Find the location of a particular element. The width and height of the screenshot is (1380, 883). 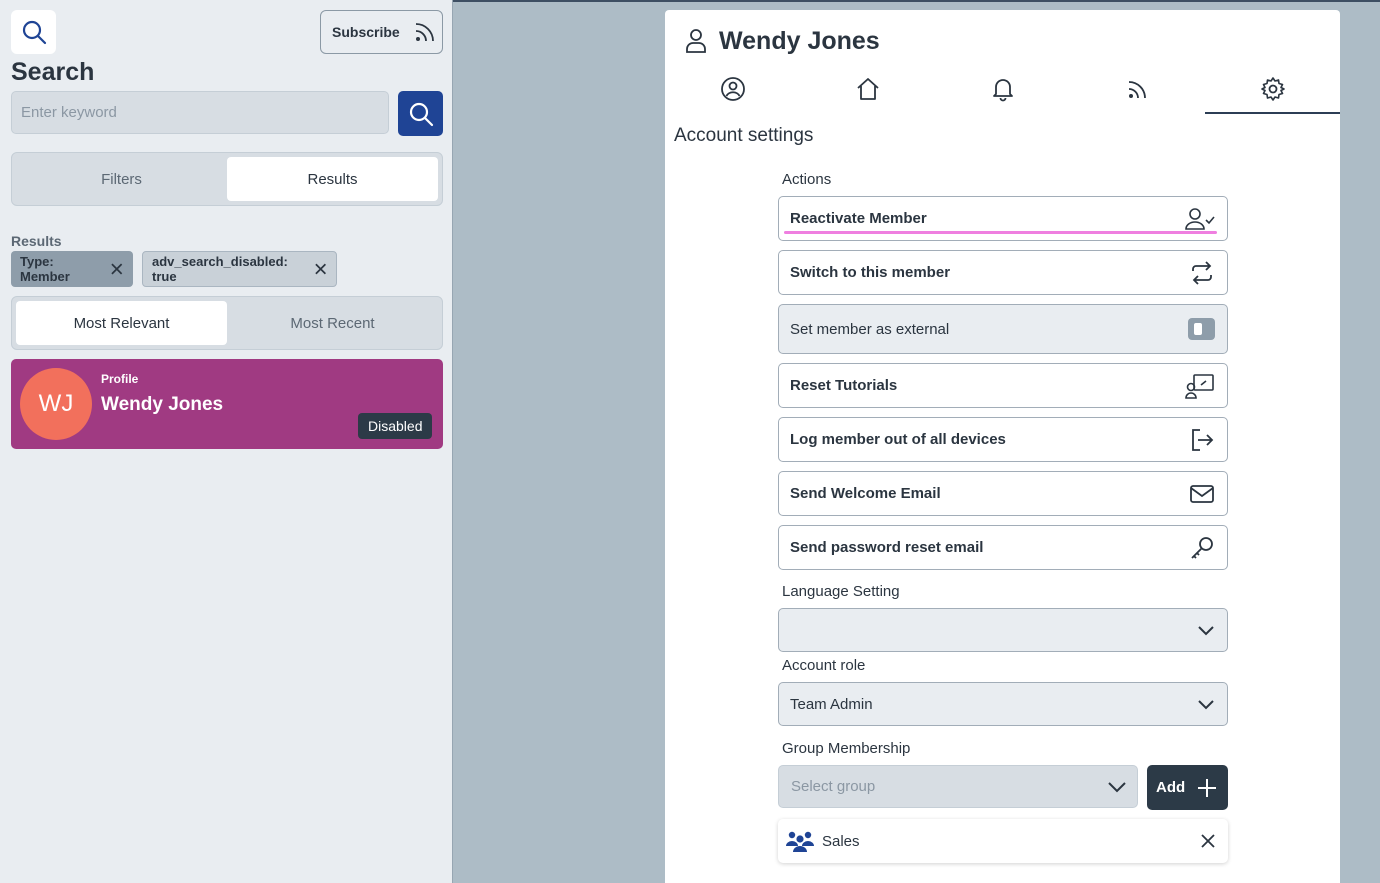

tab-profile is located at coordinates (732, 92).